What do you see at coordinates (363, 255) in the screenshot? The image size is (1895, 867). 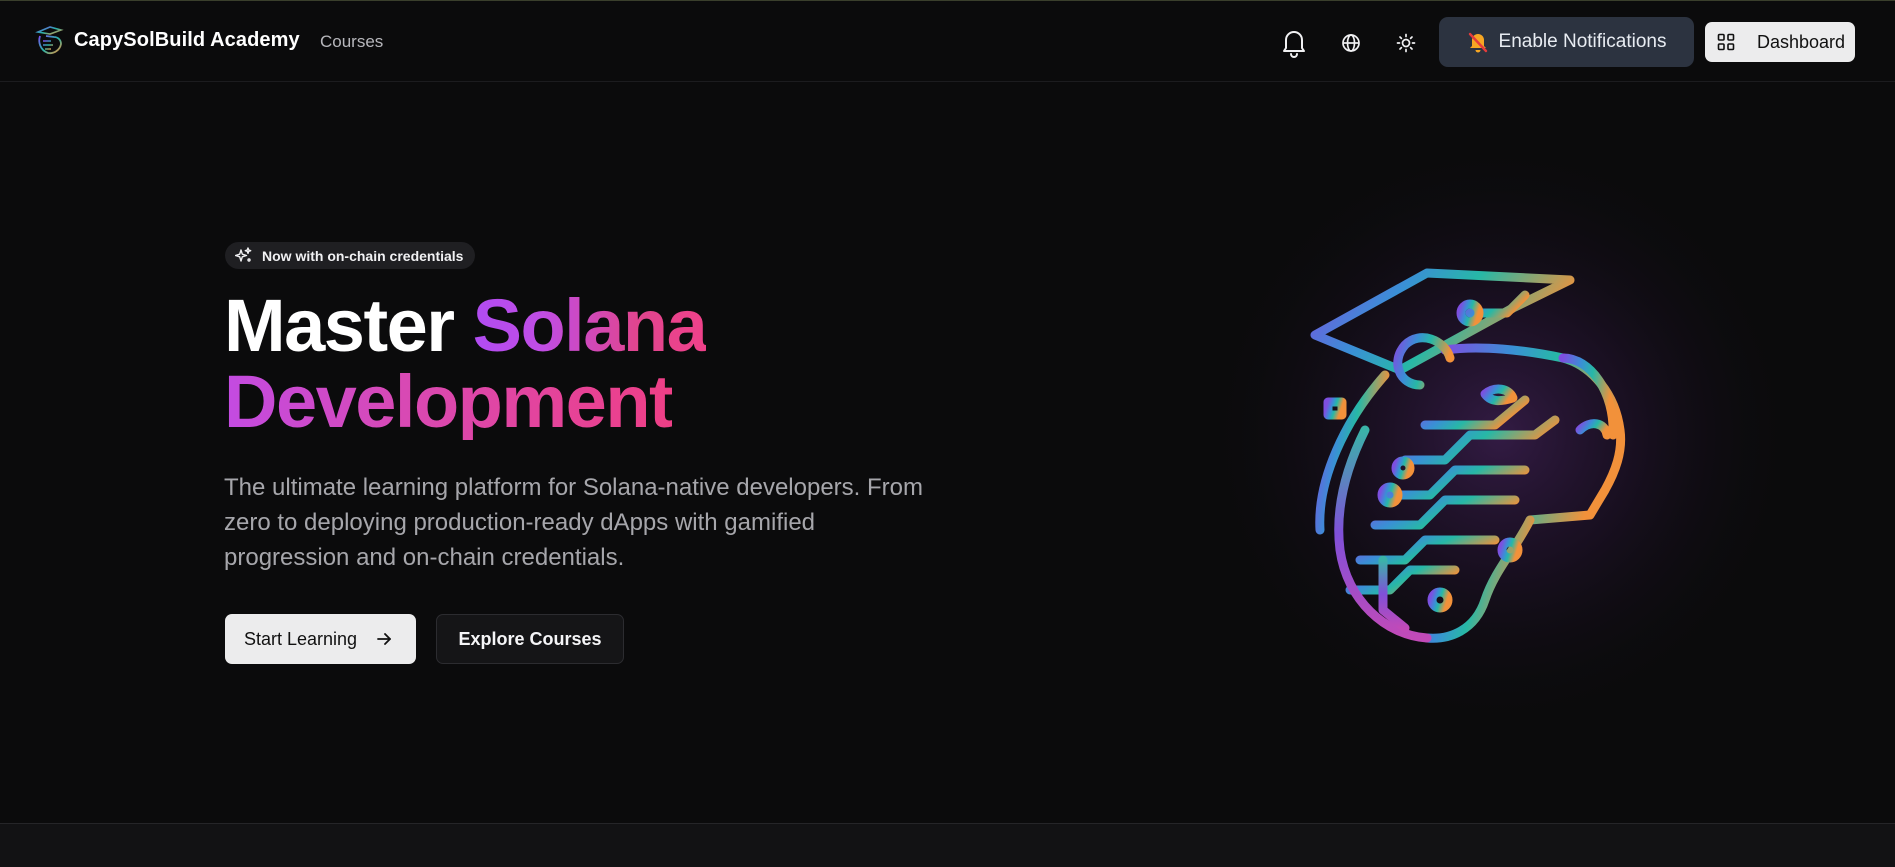 I see `badge-label: Now with on-chain credentials` at bounding box center [363, 255].